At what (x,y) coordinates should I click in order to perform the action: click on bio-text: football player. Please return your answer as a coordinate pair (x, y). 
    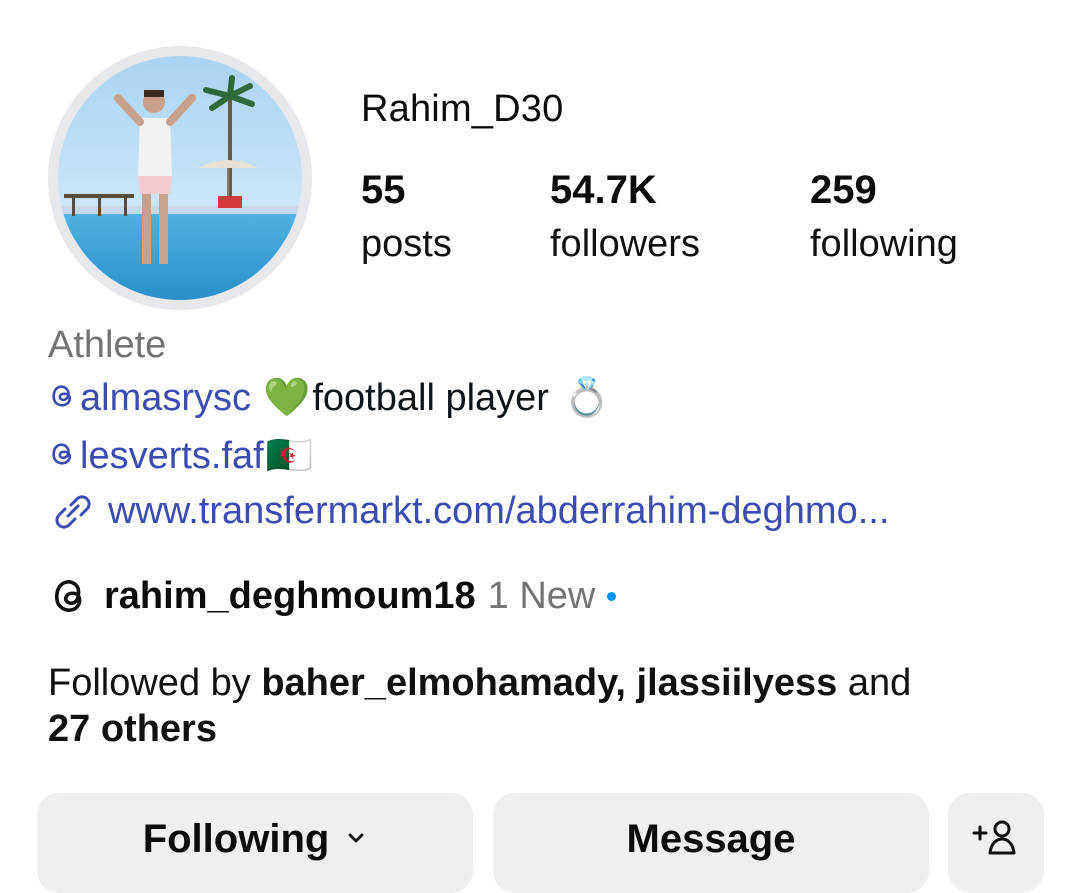
    Looking at the image, I should click on (430, 397).